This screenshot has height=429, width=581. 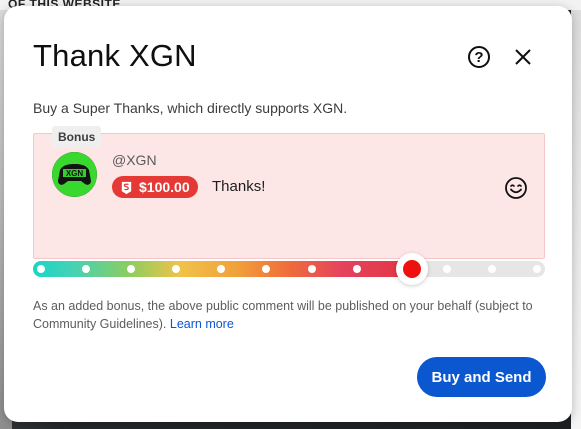 I want to click on dialog-title: Thank XGN, so click(x=115, y=55).